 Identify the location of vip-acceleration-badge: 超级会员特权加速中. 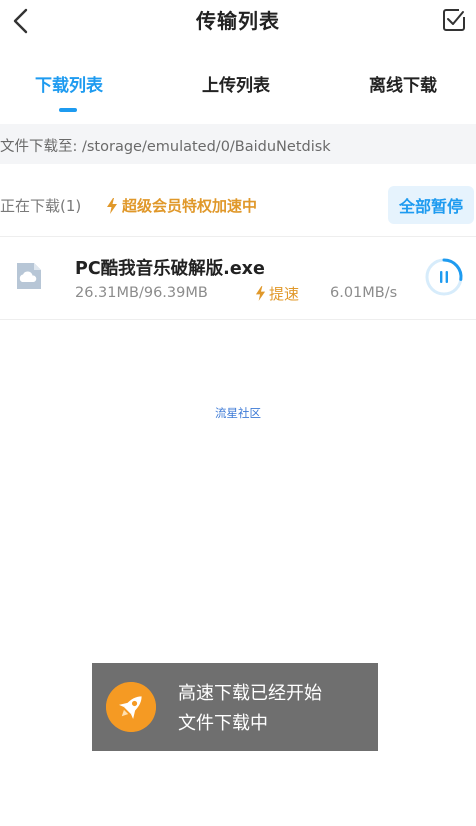
(181, 205).